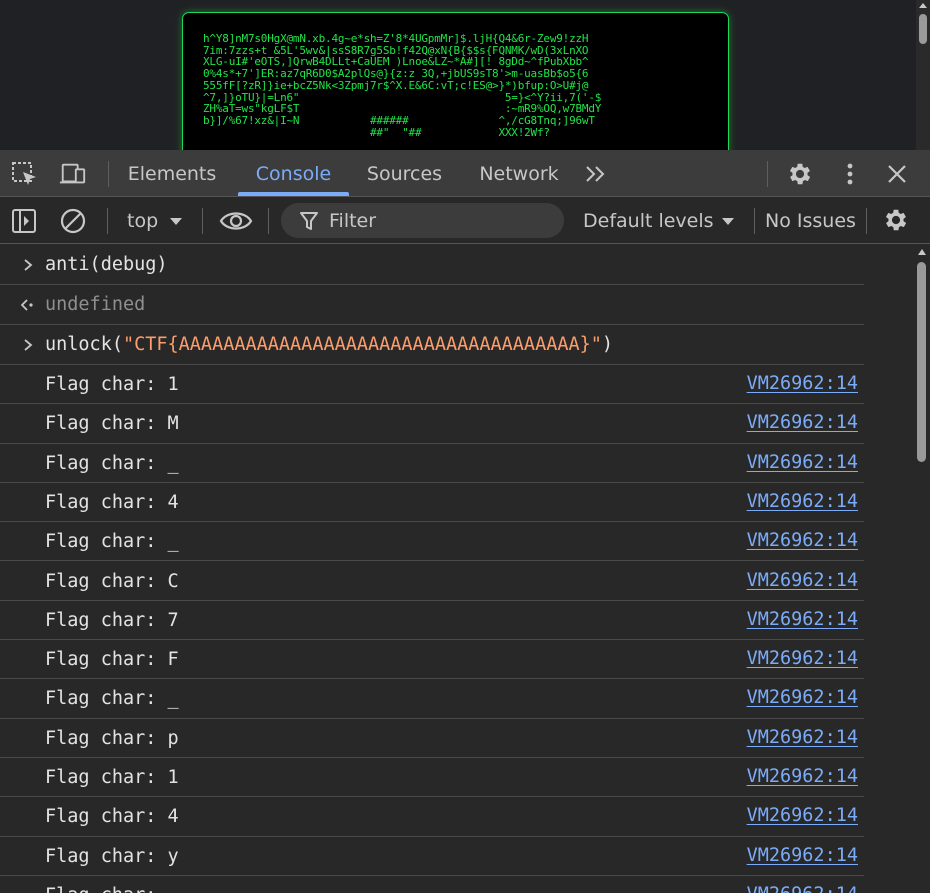 The height and width of the screenshot is (893, 930). What do you see at coordinates (24, 221) in the screenshot?
I see `show-sidebar-icon` at bounding box center [24, 221].